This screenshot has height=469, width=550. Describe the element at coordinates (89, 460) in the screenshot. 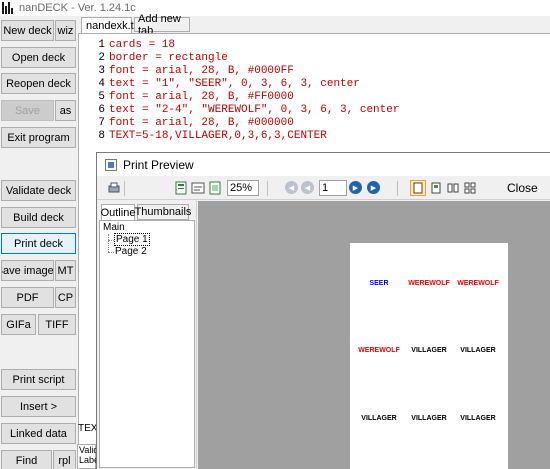

I see `label-hint-text: Labe` at that location.